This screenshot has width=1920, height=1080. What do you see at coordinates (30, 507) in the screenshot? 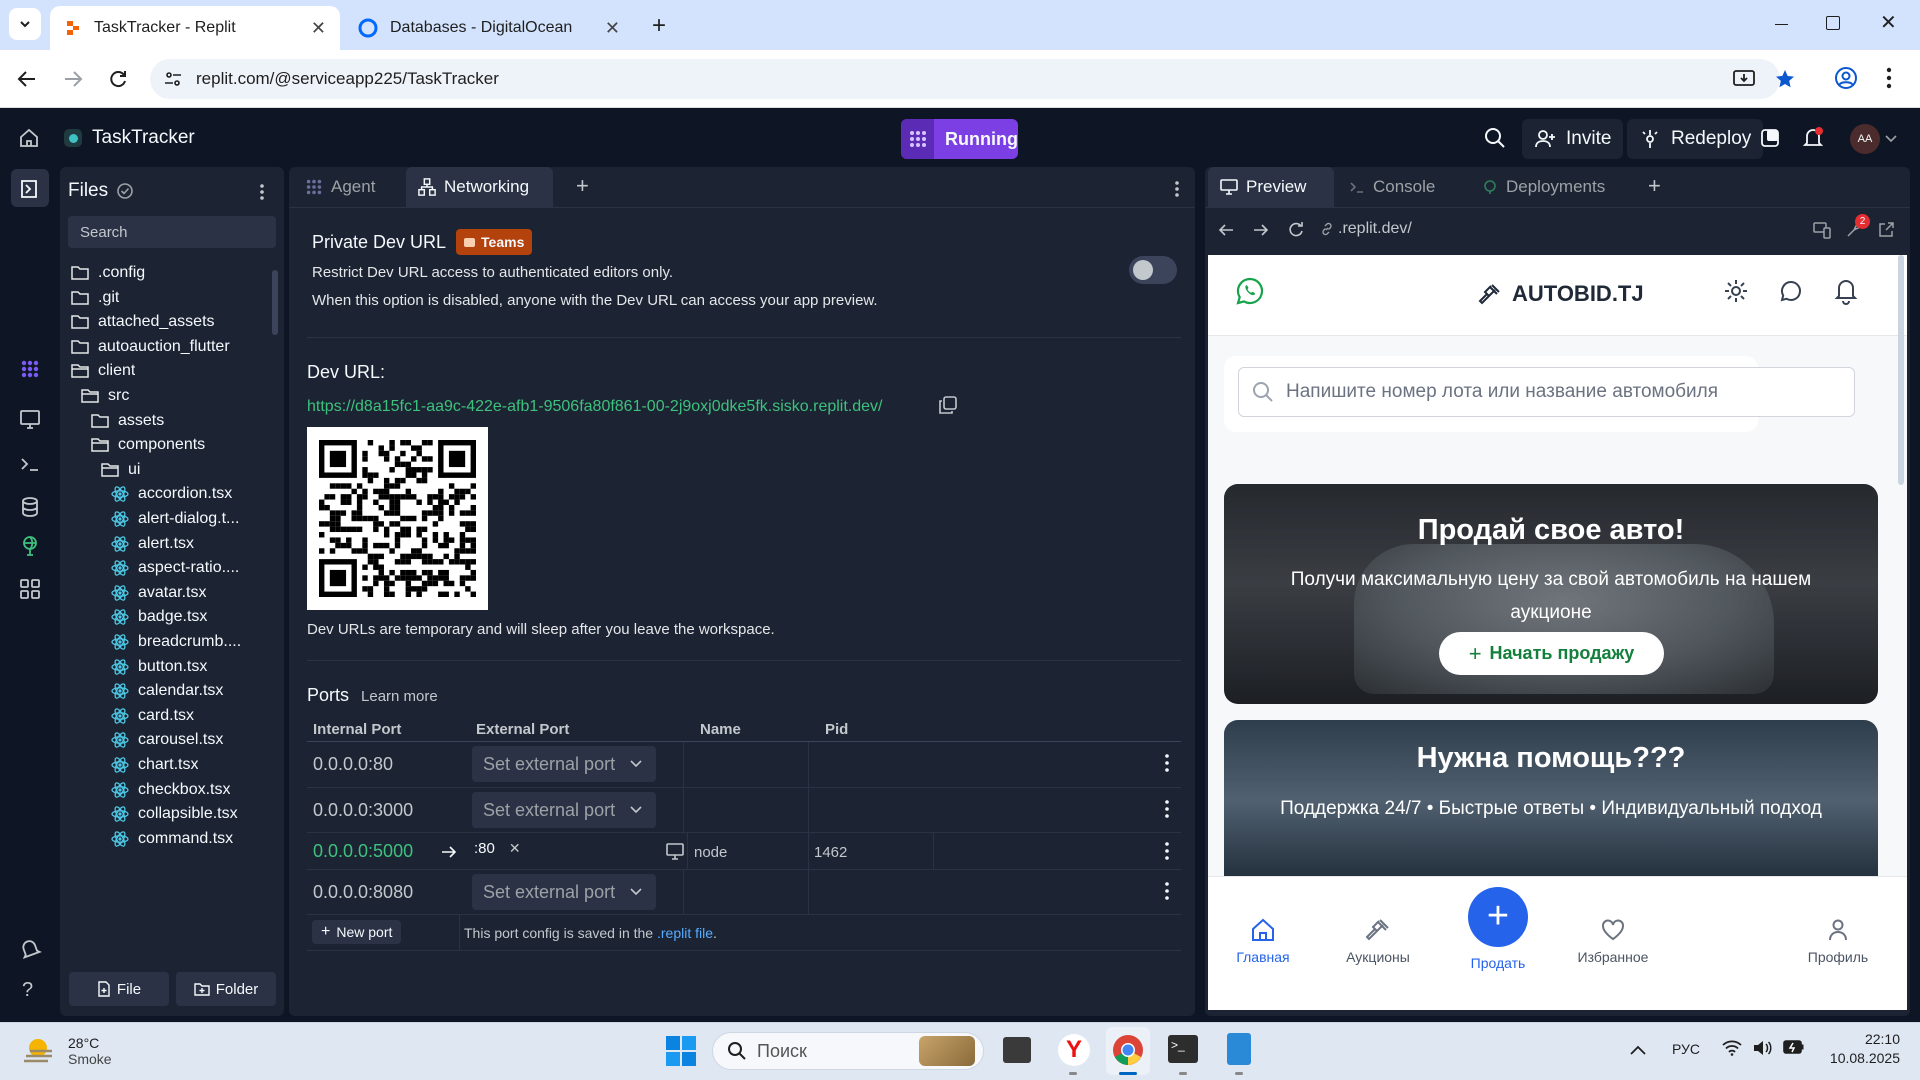
I see `database-icon` at bounding box center [30, 507].